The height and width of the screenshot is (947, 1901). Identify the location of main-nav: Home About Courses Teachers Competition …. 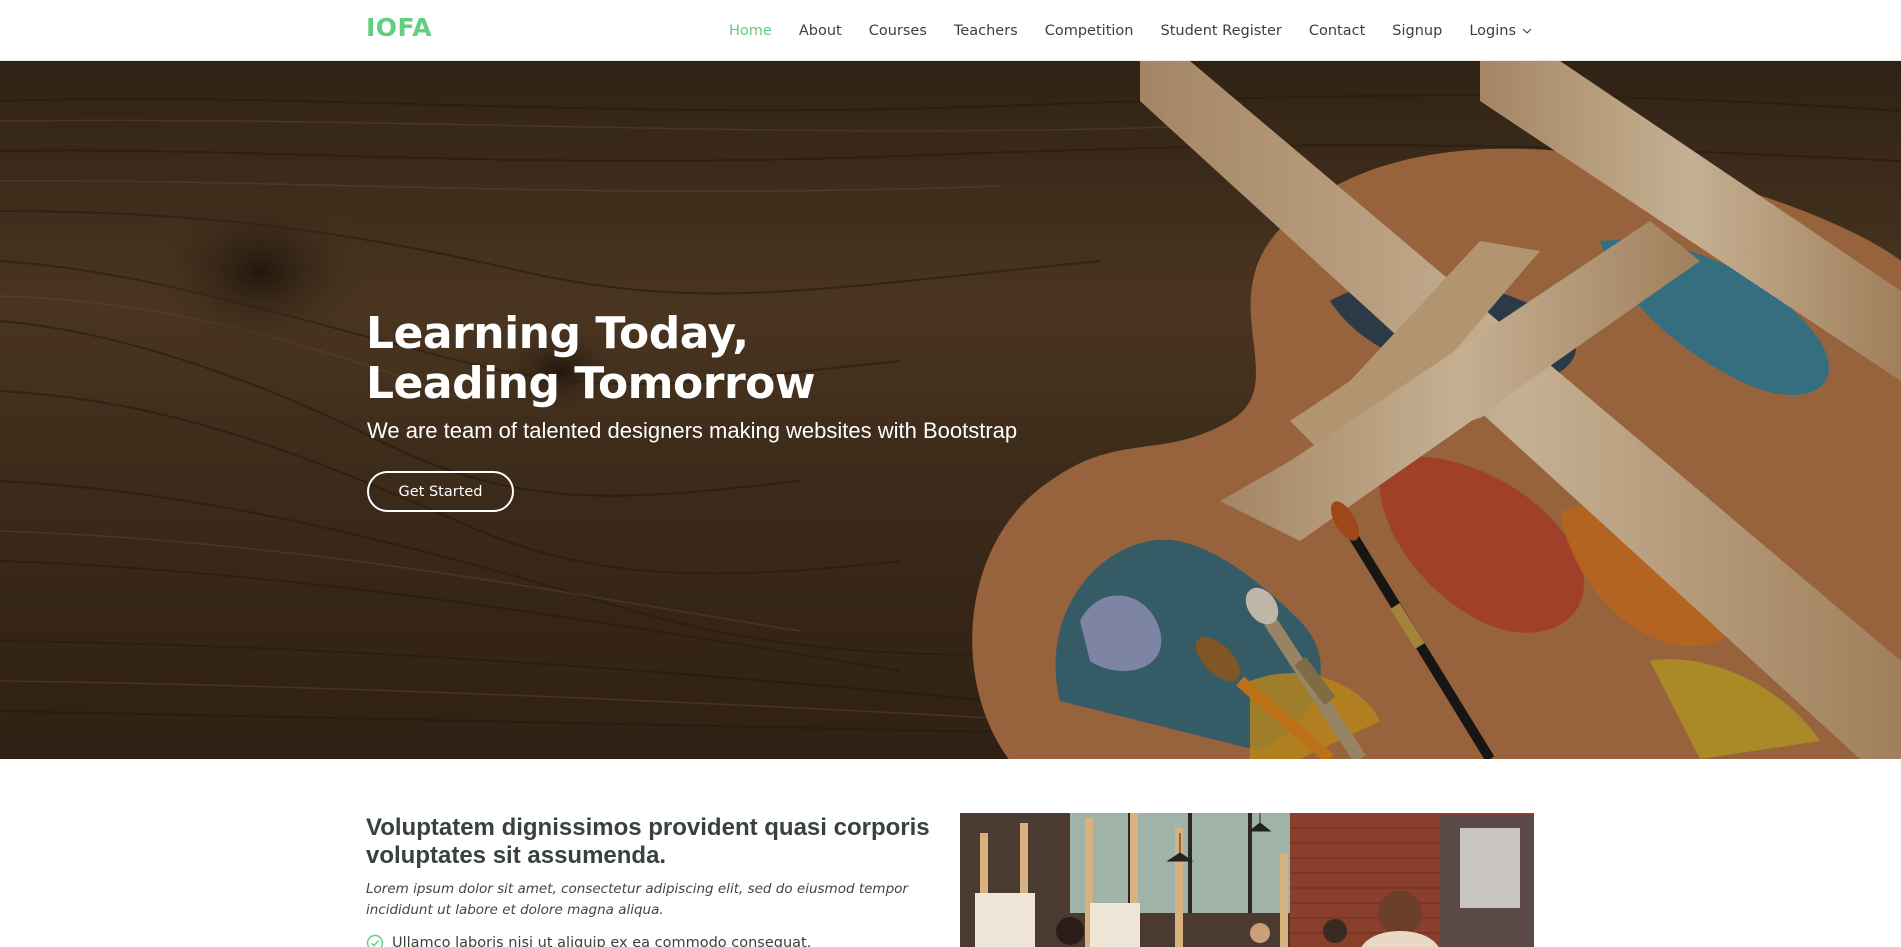
(1117, 30).